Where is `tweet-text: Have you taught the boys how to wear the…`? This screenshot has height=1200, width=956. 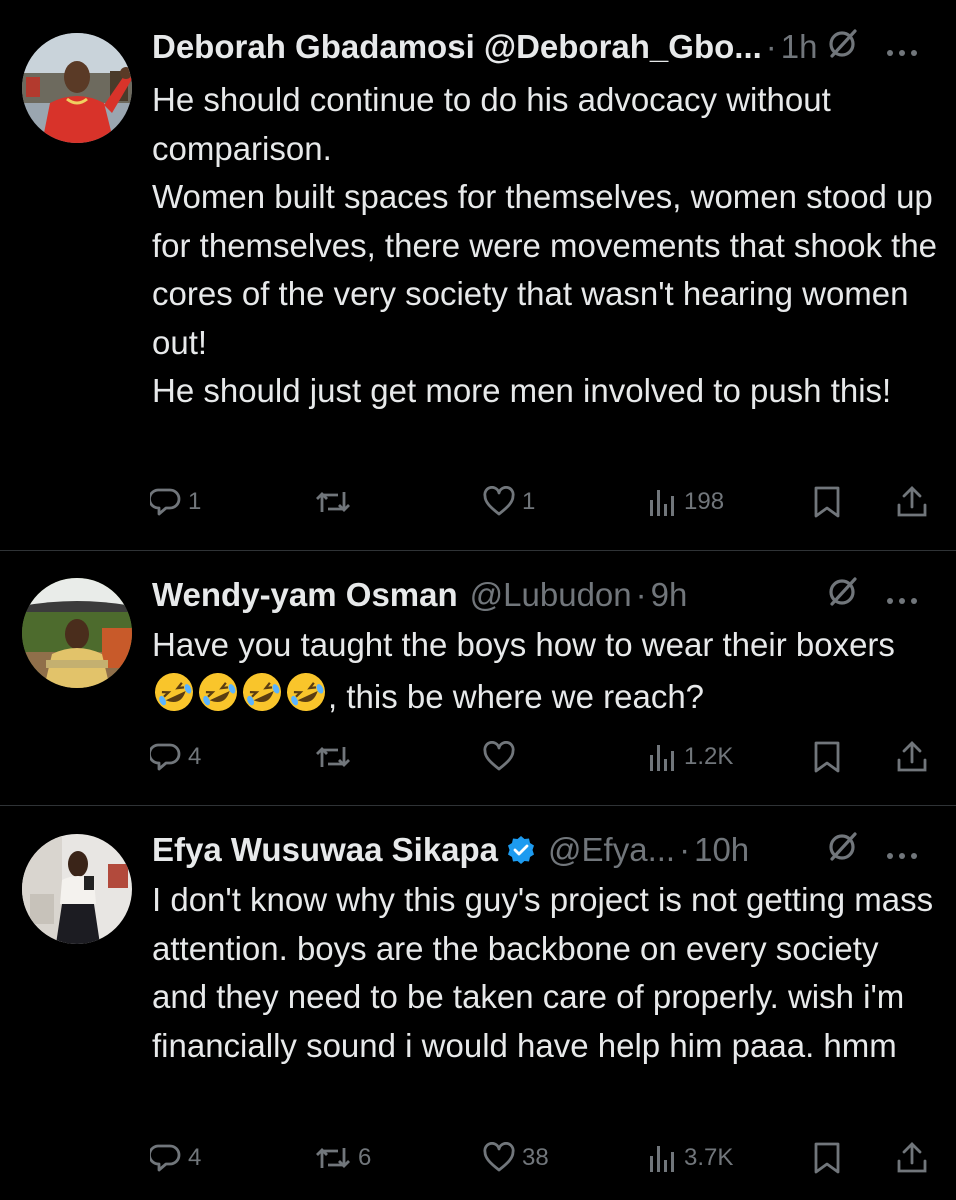
tweet-text: Have you taught the boys how to wear the… is located at coordinates (545, 671).